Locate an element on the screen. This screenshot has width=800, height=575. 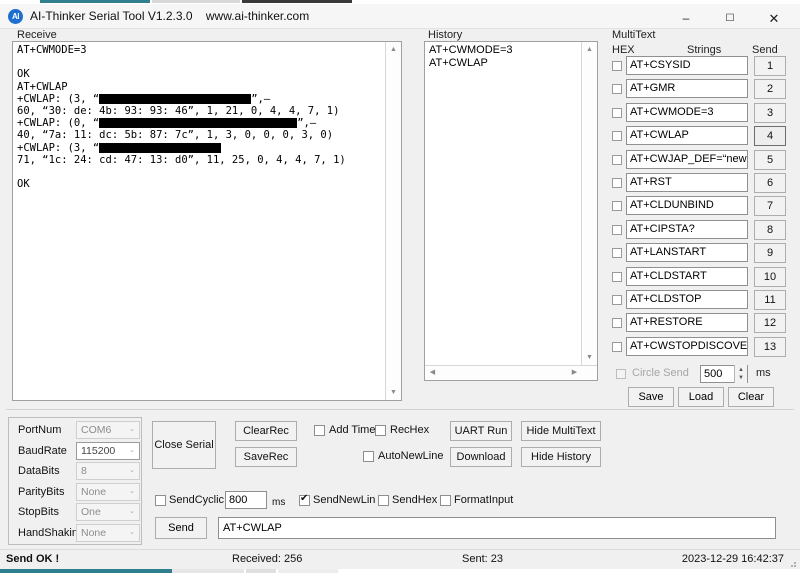
setting-value: COM6 is located at coordinates (96, 430).